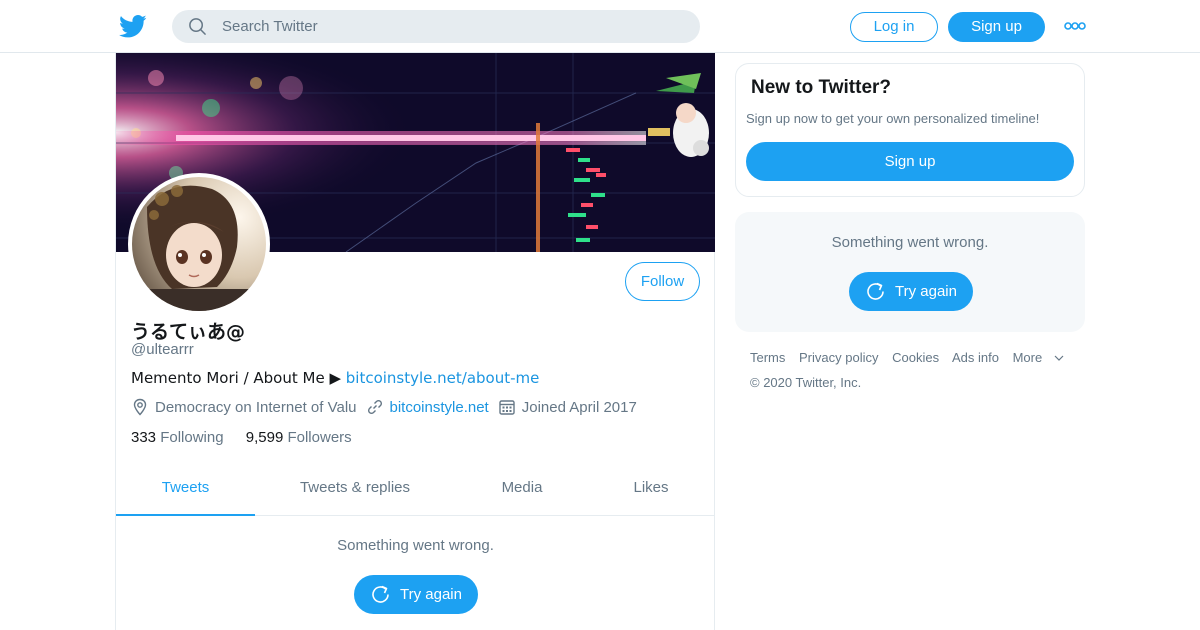  What do you see at coordinates (975, 357) in the screenshot?
I see `footer-link-ads-info: Ads info` at bounding box center [975, 357].